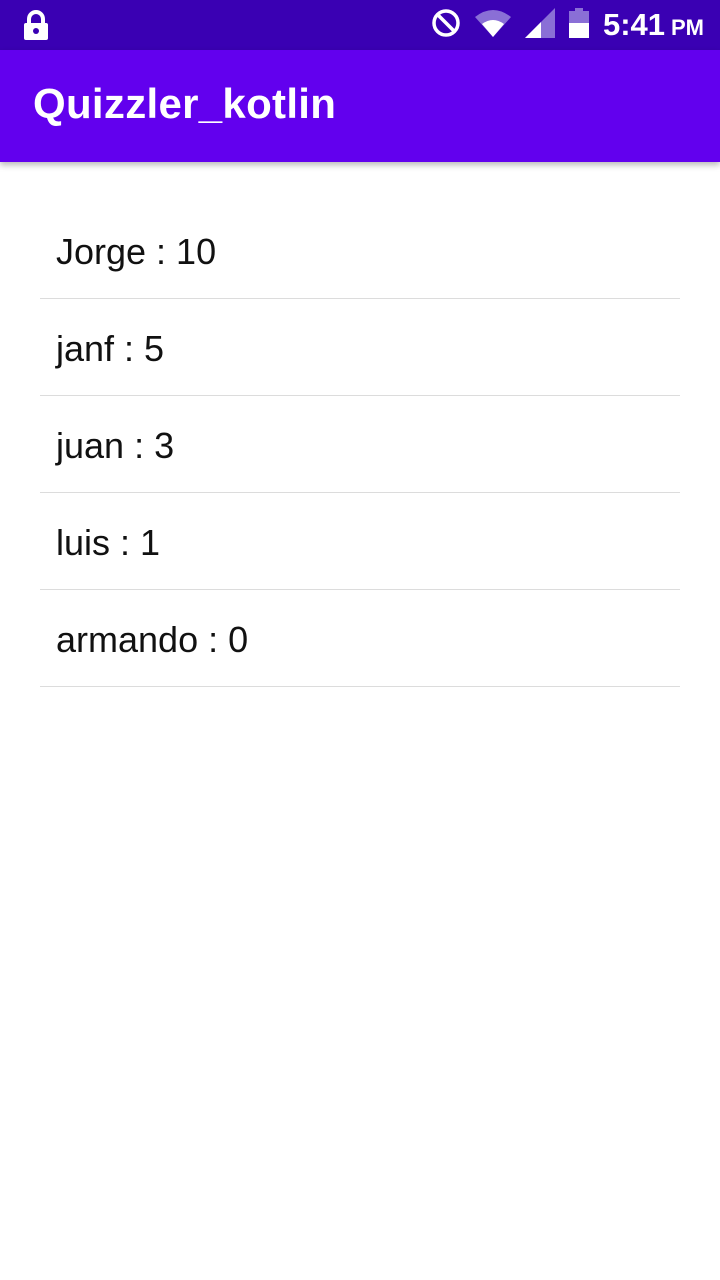 The image size is (720, 1280). Describe the element at coordinates (108, 542) in the screenshot. I see `score-text: luis : 1` at that location.